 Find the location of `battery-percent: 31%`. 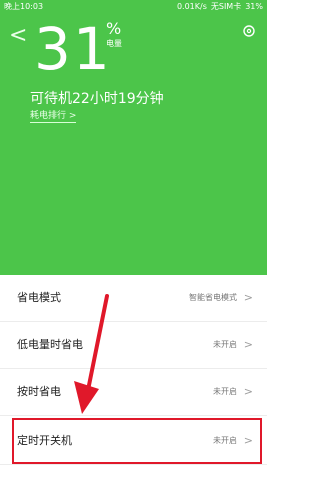

battery-percent: 31% is located at coordinates (254, 6).